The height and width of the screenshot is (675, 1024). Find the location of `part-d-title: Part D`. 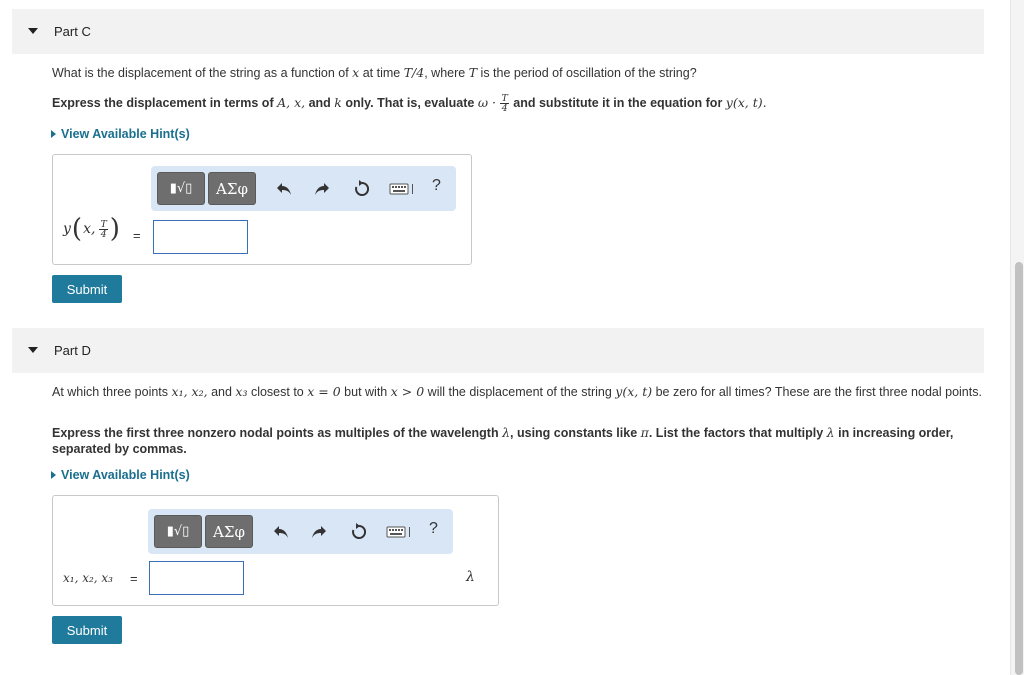

part-d-title: Part D is located at coordinates (72, 350).